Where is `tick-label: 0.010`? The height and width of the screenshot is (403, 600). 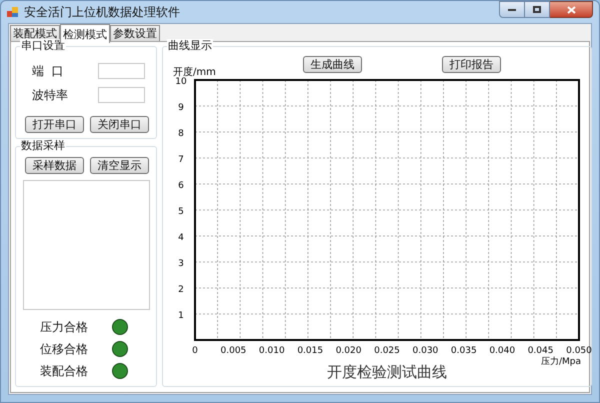 tick-label: 0.010 is located at coordinates (271, 351).